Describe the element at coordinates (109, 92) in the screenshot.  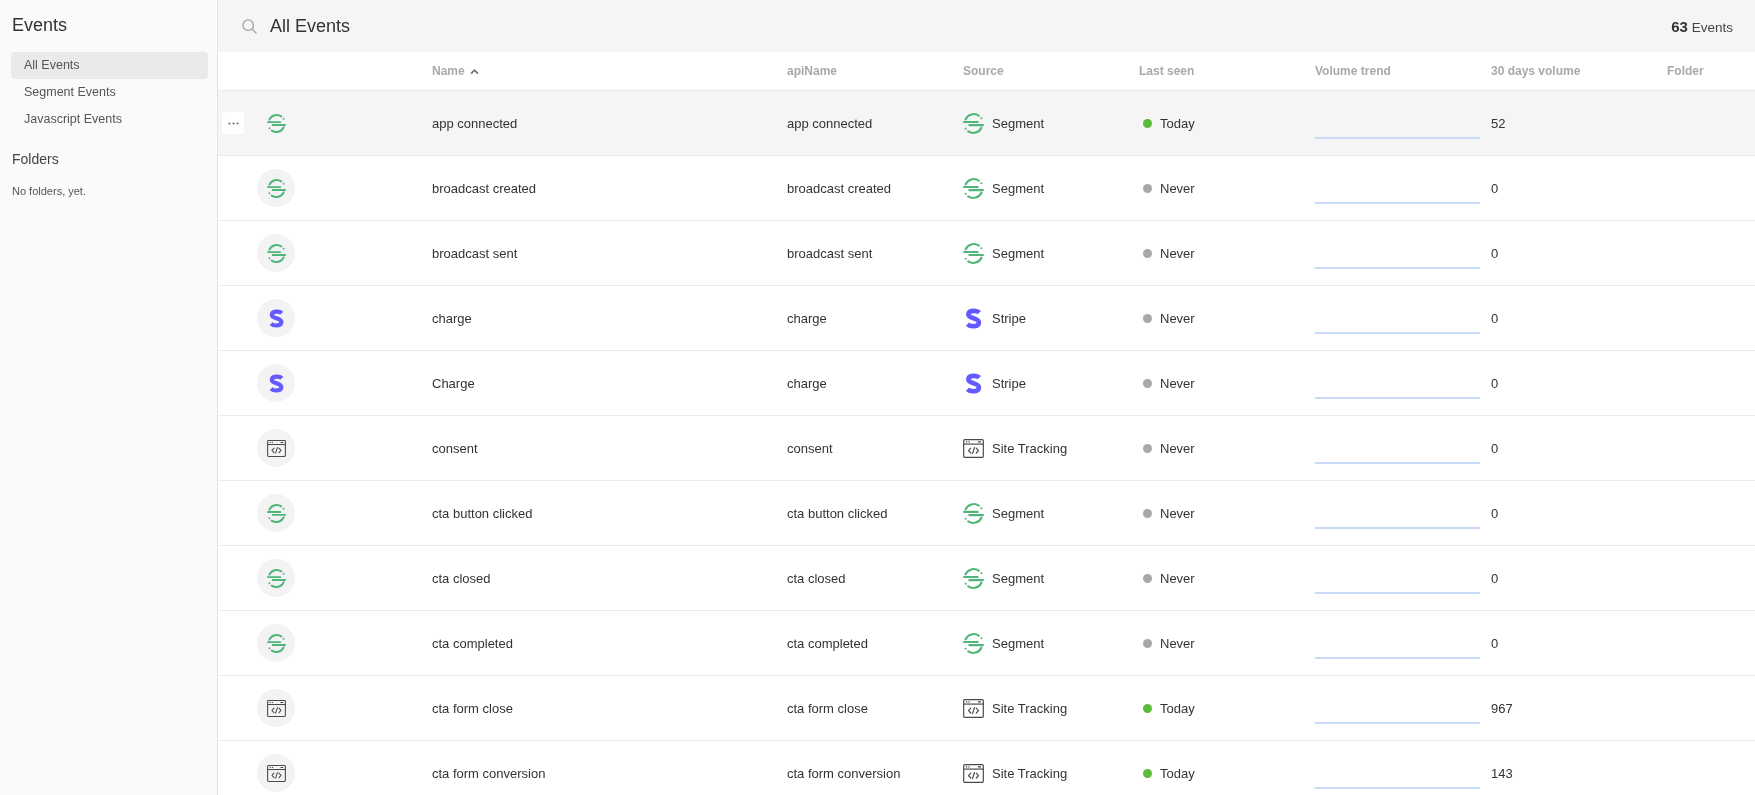
I see `sidebar-item: Segment Events` at that location.